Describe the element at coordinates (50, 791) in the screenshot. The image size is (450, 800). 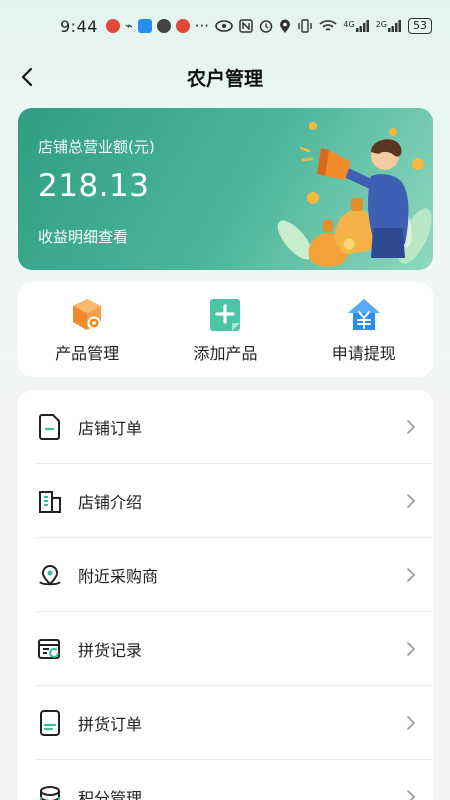
I see `coin-stack-icon` at that location.